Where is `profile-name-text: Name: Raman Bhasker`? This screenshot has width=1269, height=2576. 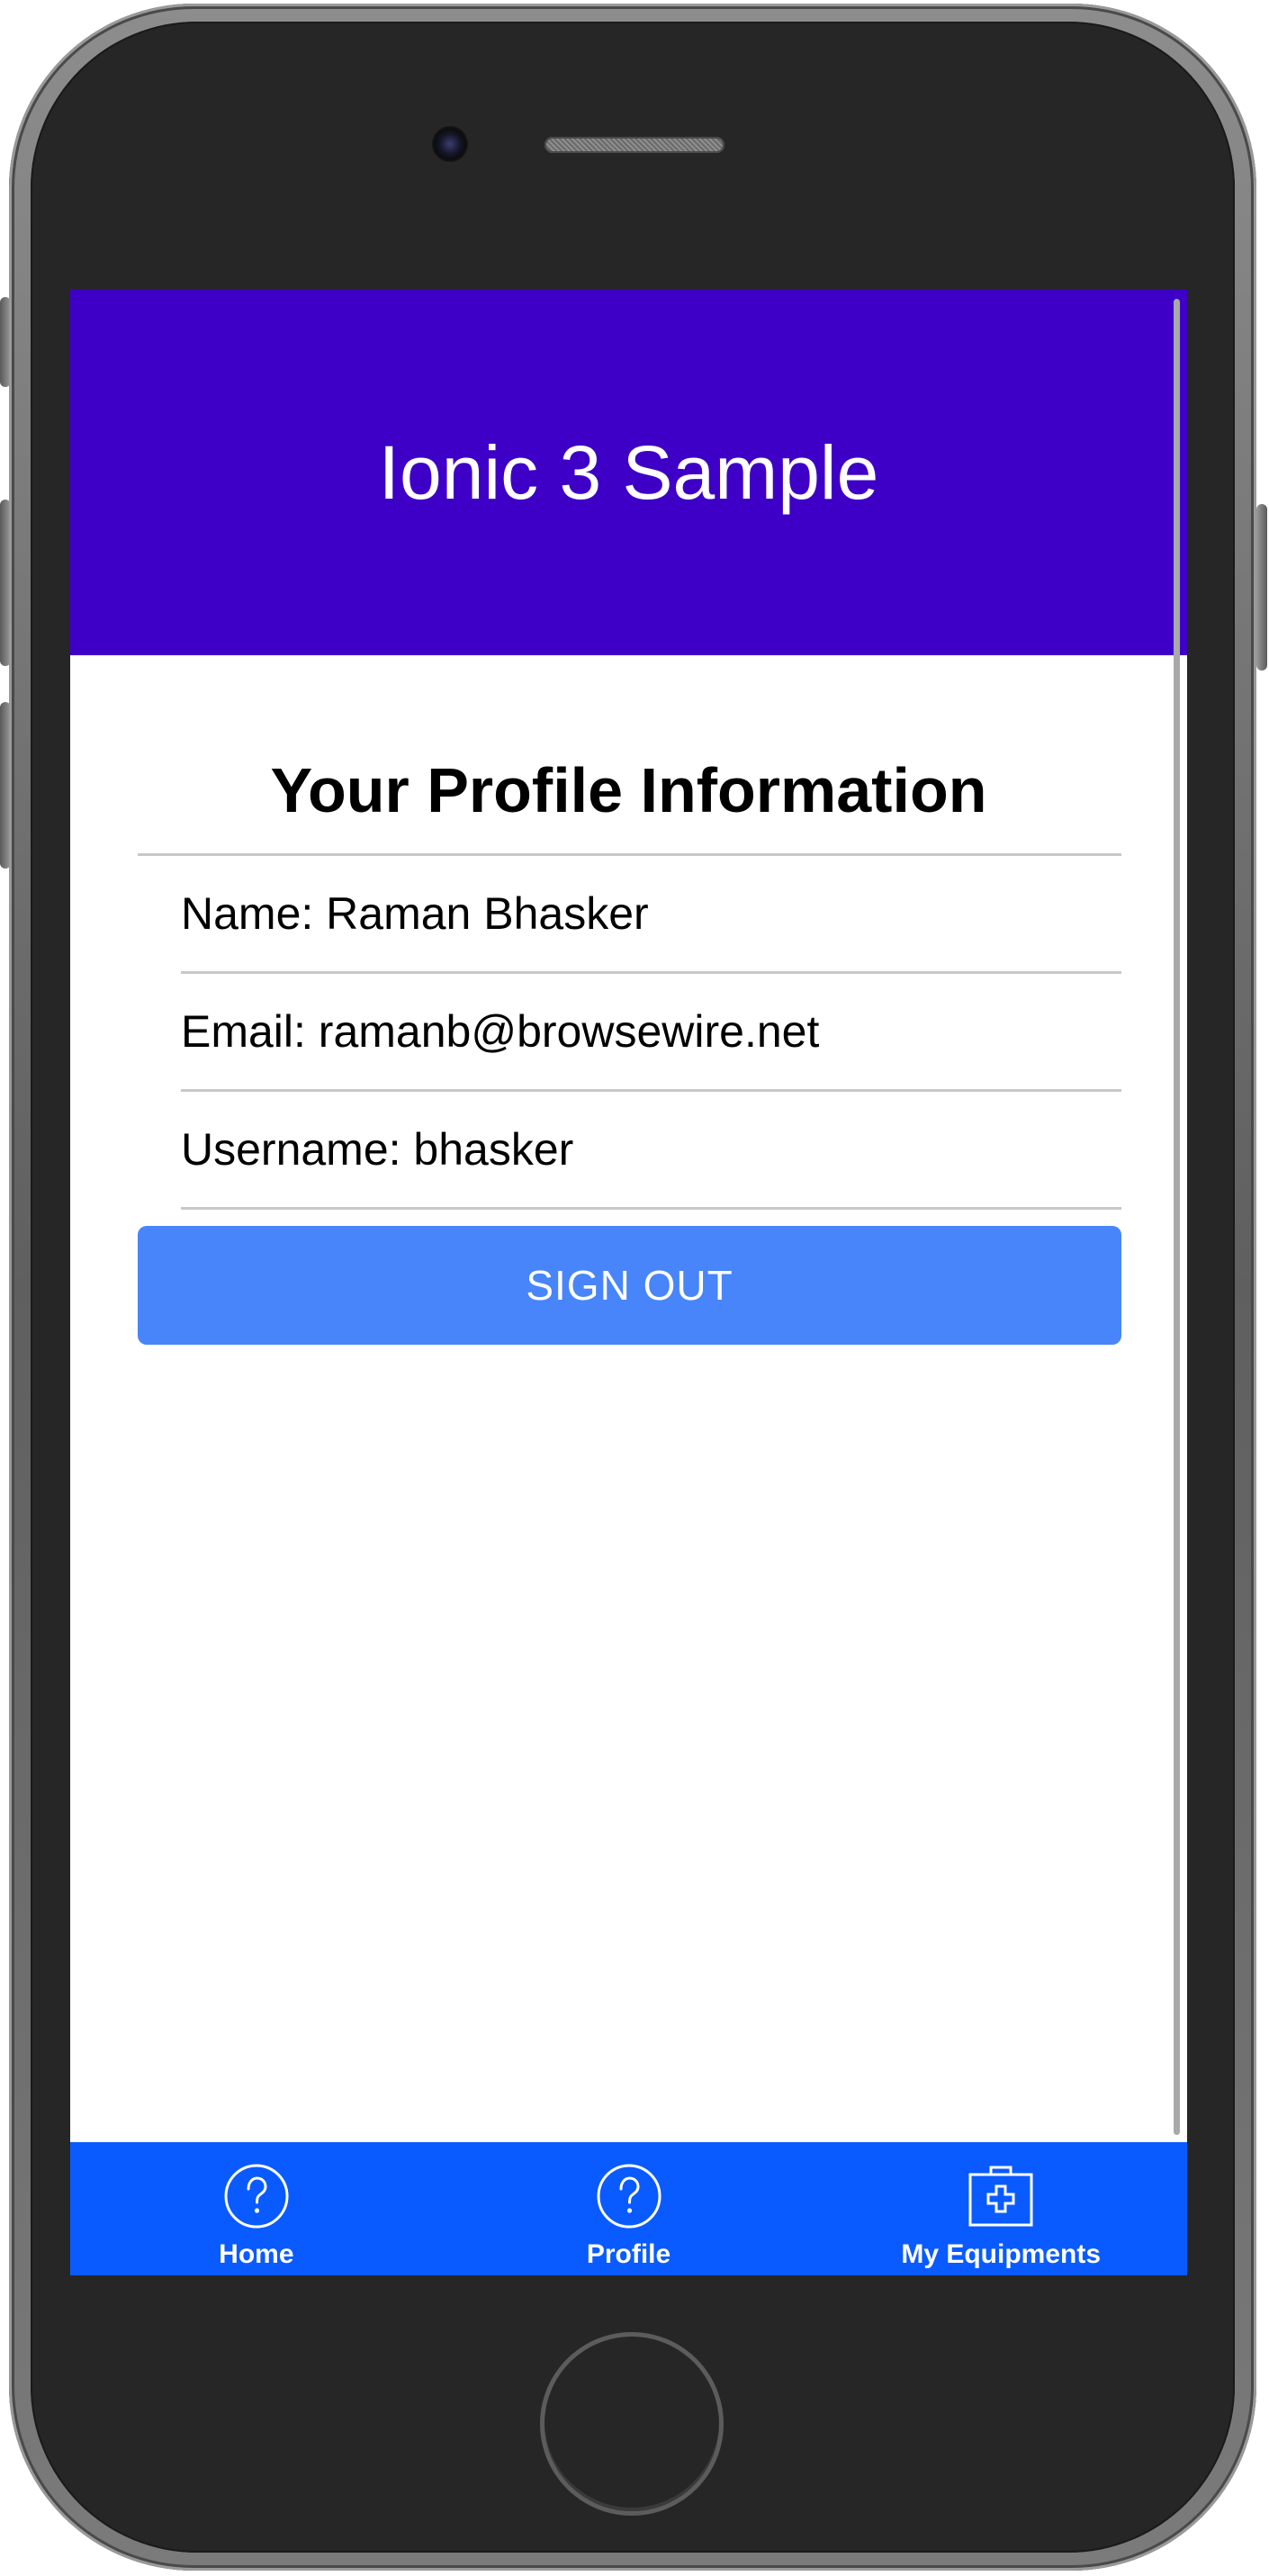 profile-name-text: Name: Raman Bhasker is located at coordinates (415, 913).